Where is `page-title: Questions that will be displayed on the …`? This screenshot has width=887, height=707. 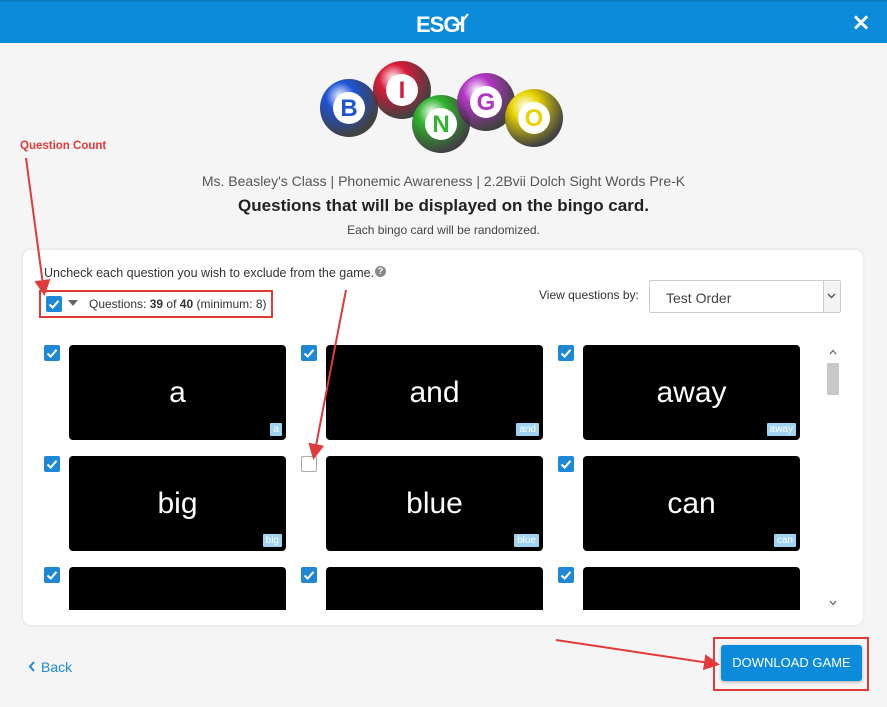
page-title: Questions that will be displayed on the … is located at coordinates (443, 205).